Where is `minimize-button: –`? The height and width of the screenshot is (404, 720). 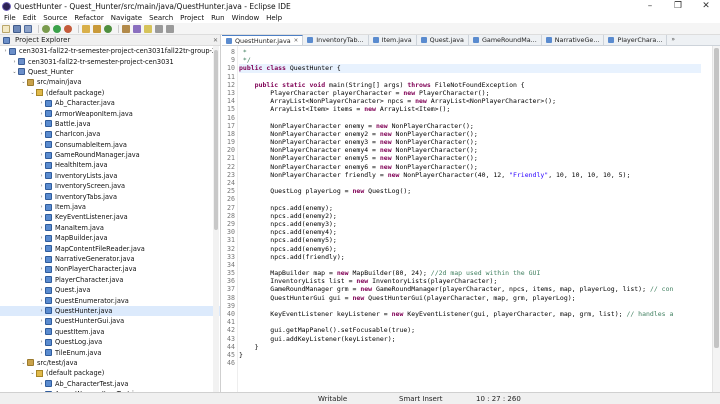 minimize-button: – is located at coordinates (650, 6).